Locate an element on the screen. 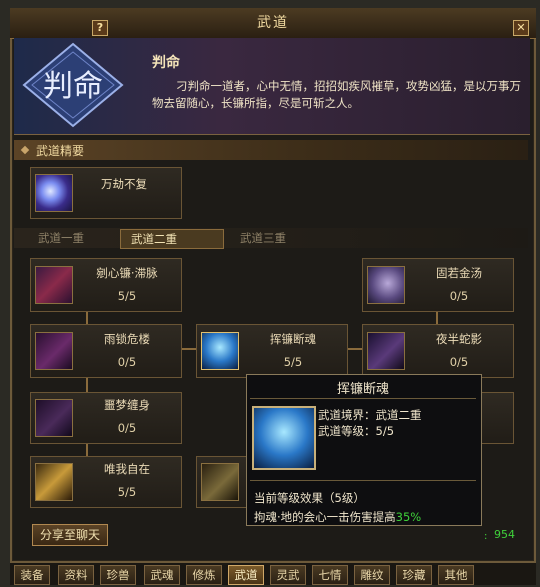  tab-other: 其他 is located at coordinates (456, 575).